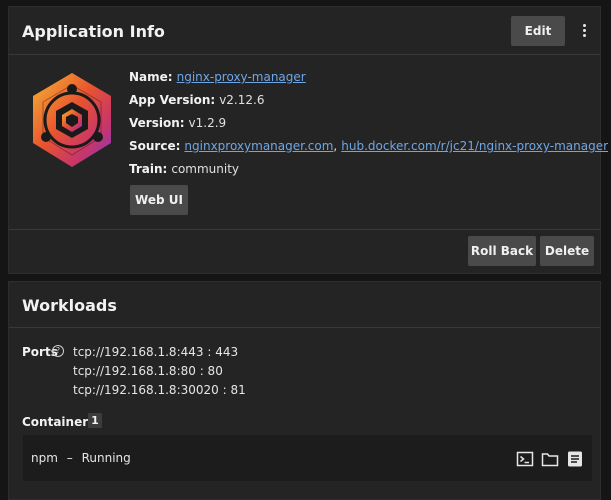 This screenshot has width=611, height=500. What do you see at coordinates (502, 251) in the screenshot?
I see `roll-back-button: Roll Back` at bounding box center [502, 251].